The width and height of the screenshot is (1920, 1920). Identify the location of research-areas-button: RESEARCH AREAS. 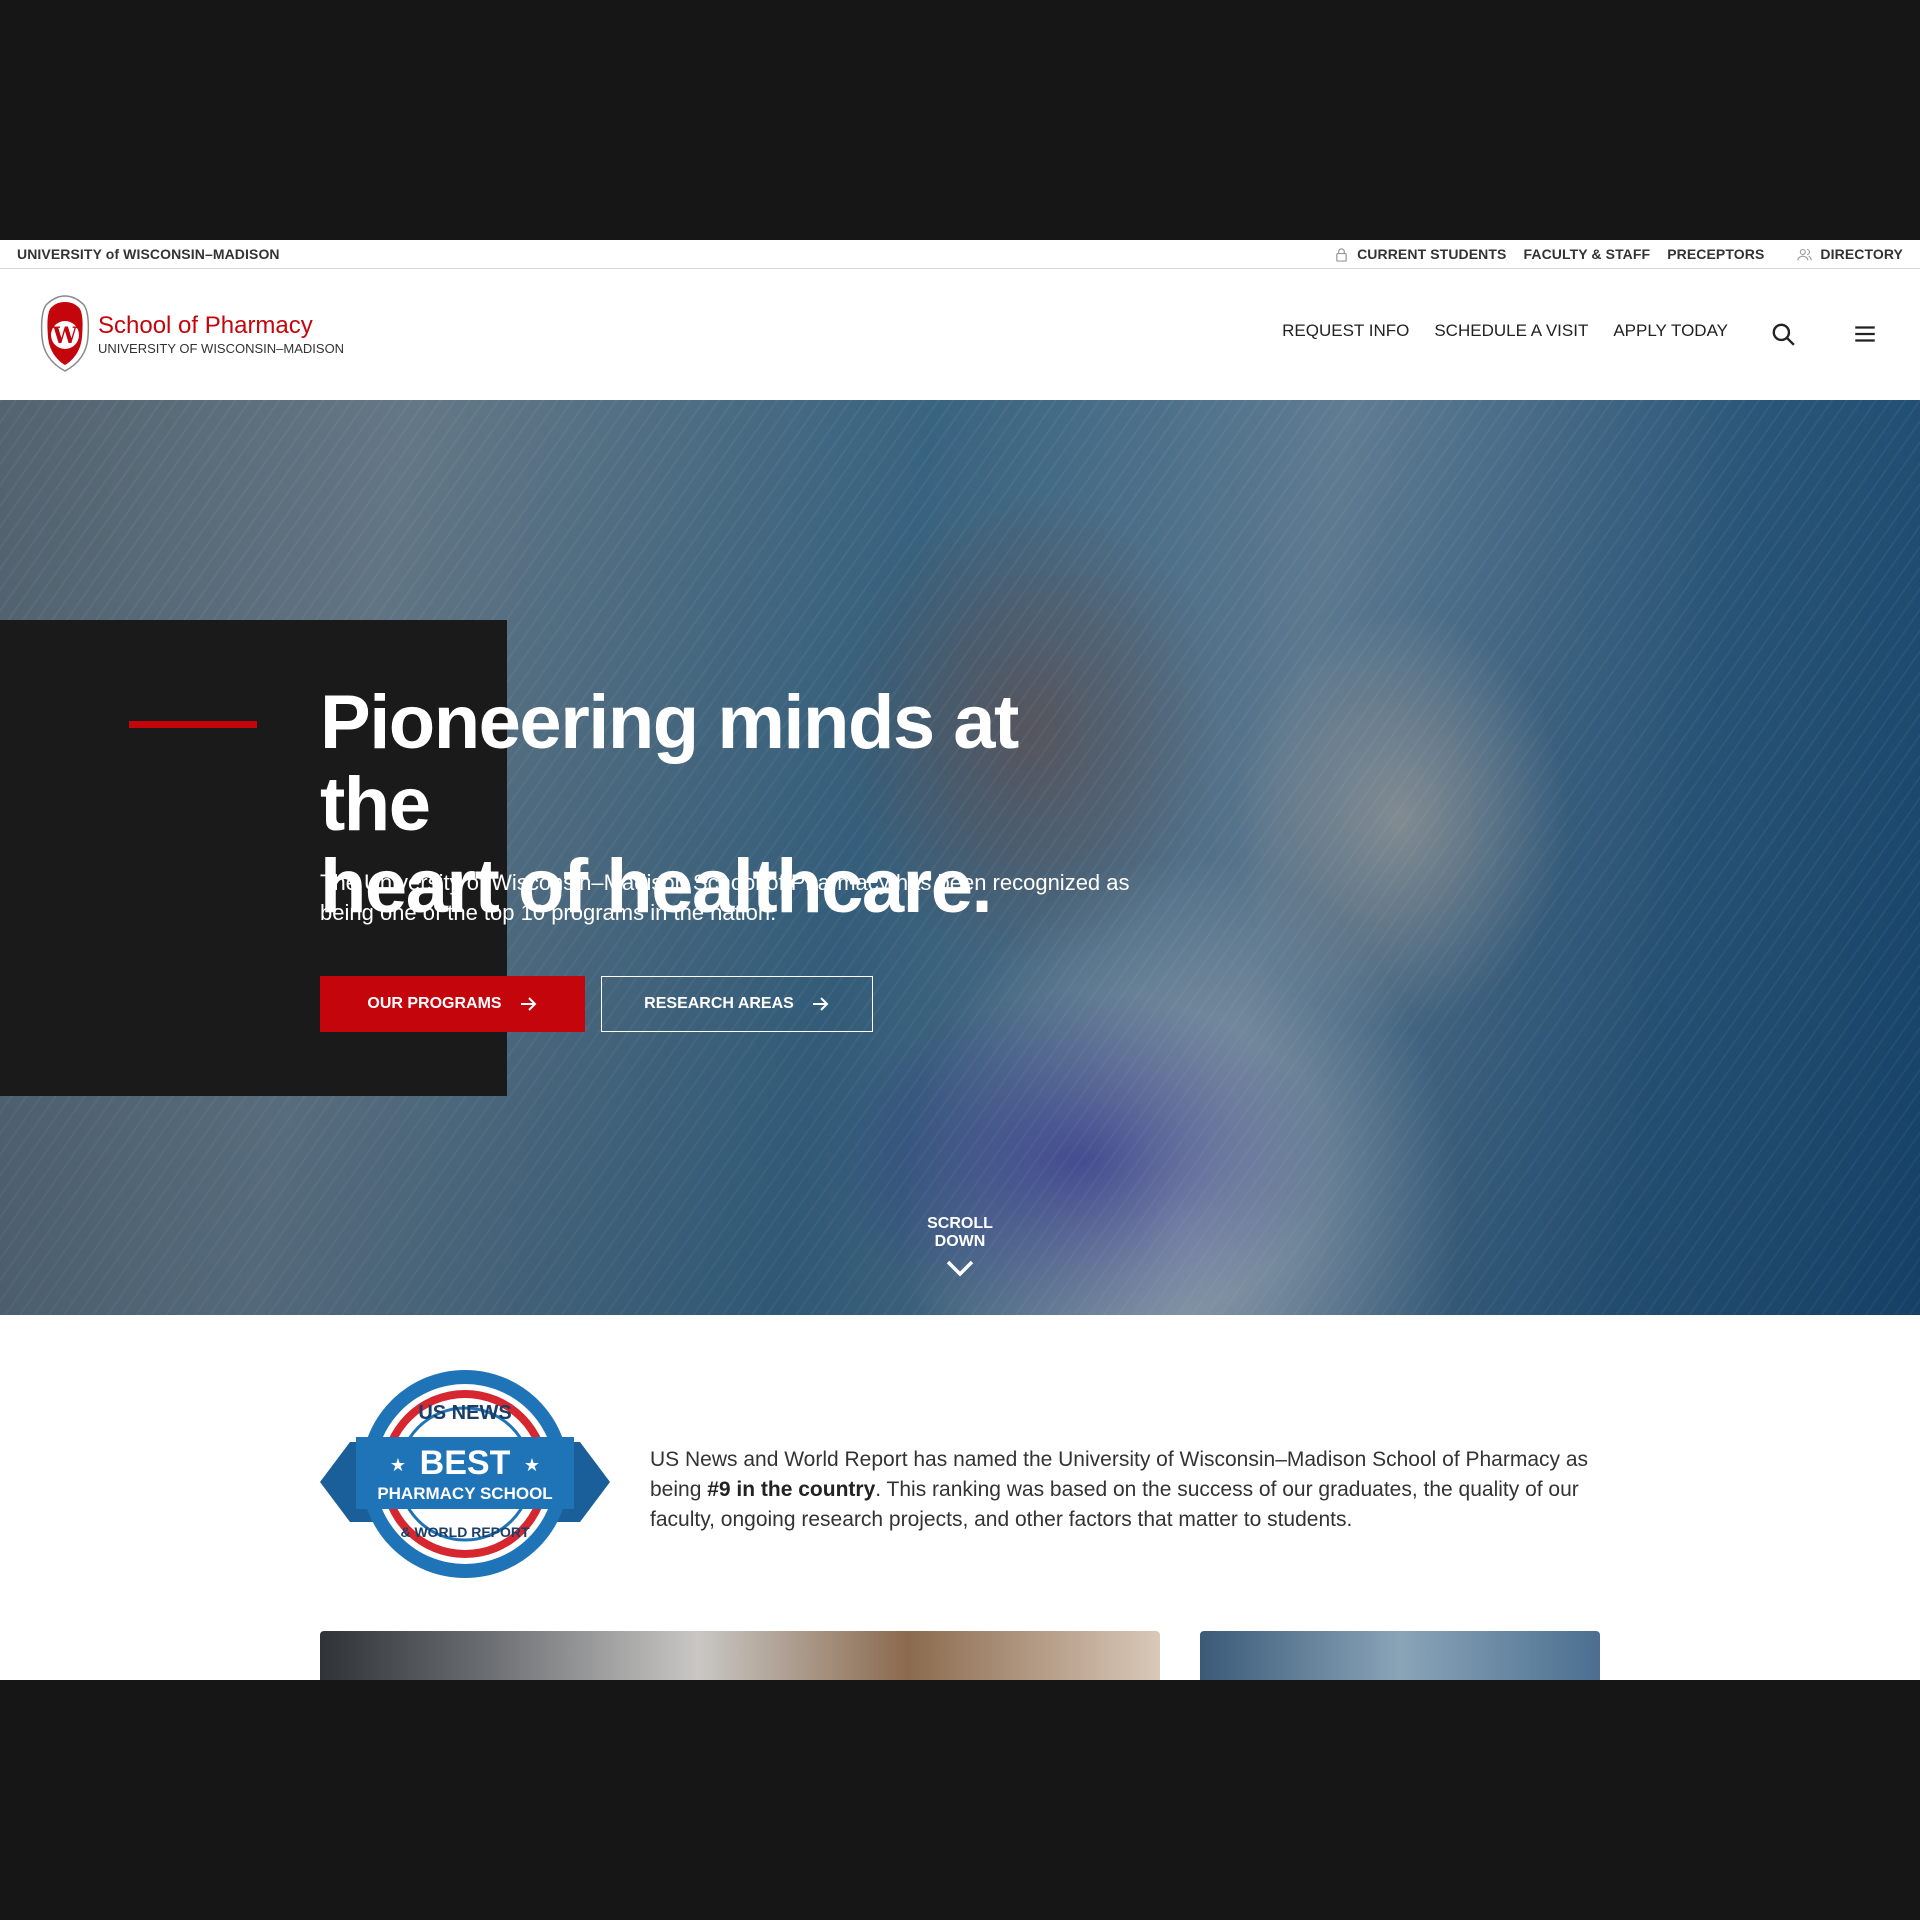
(737, 1004).